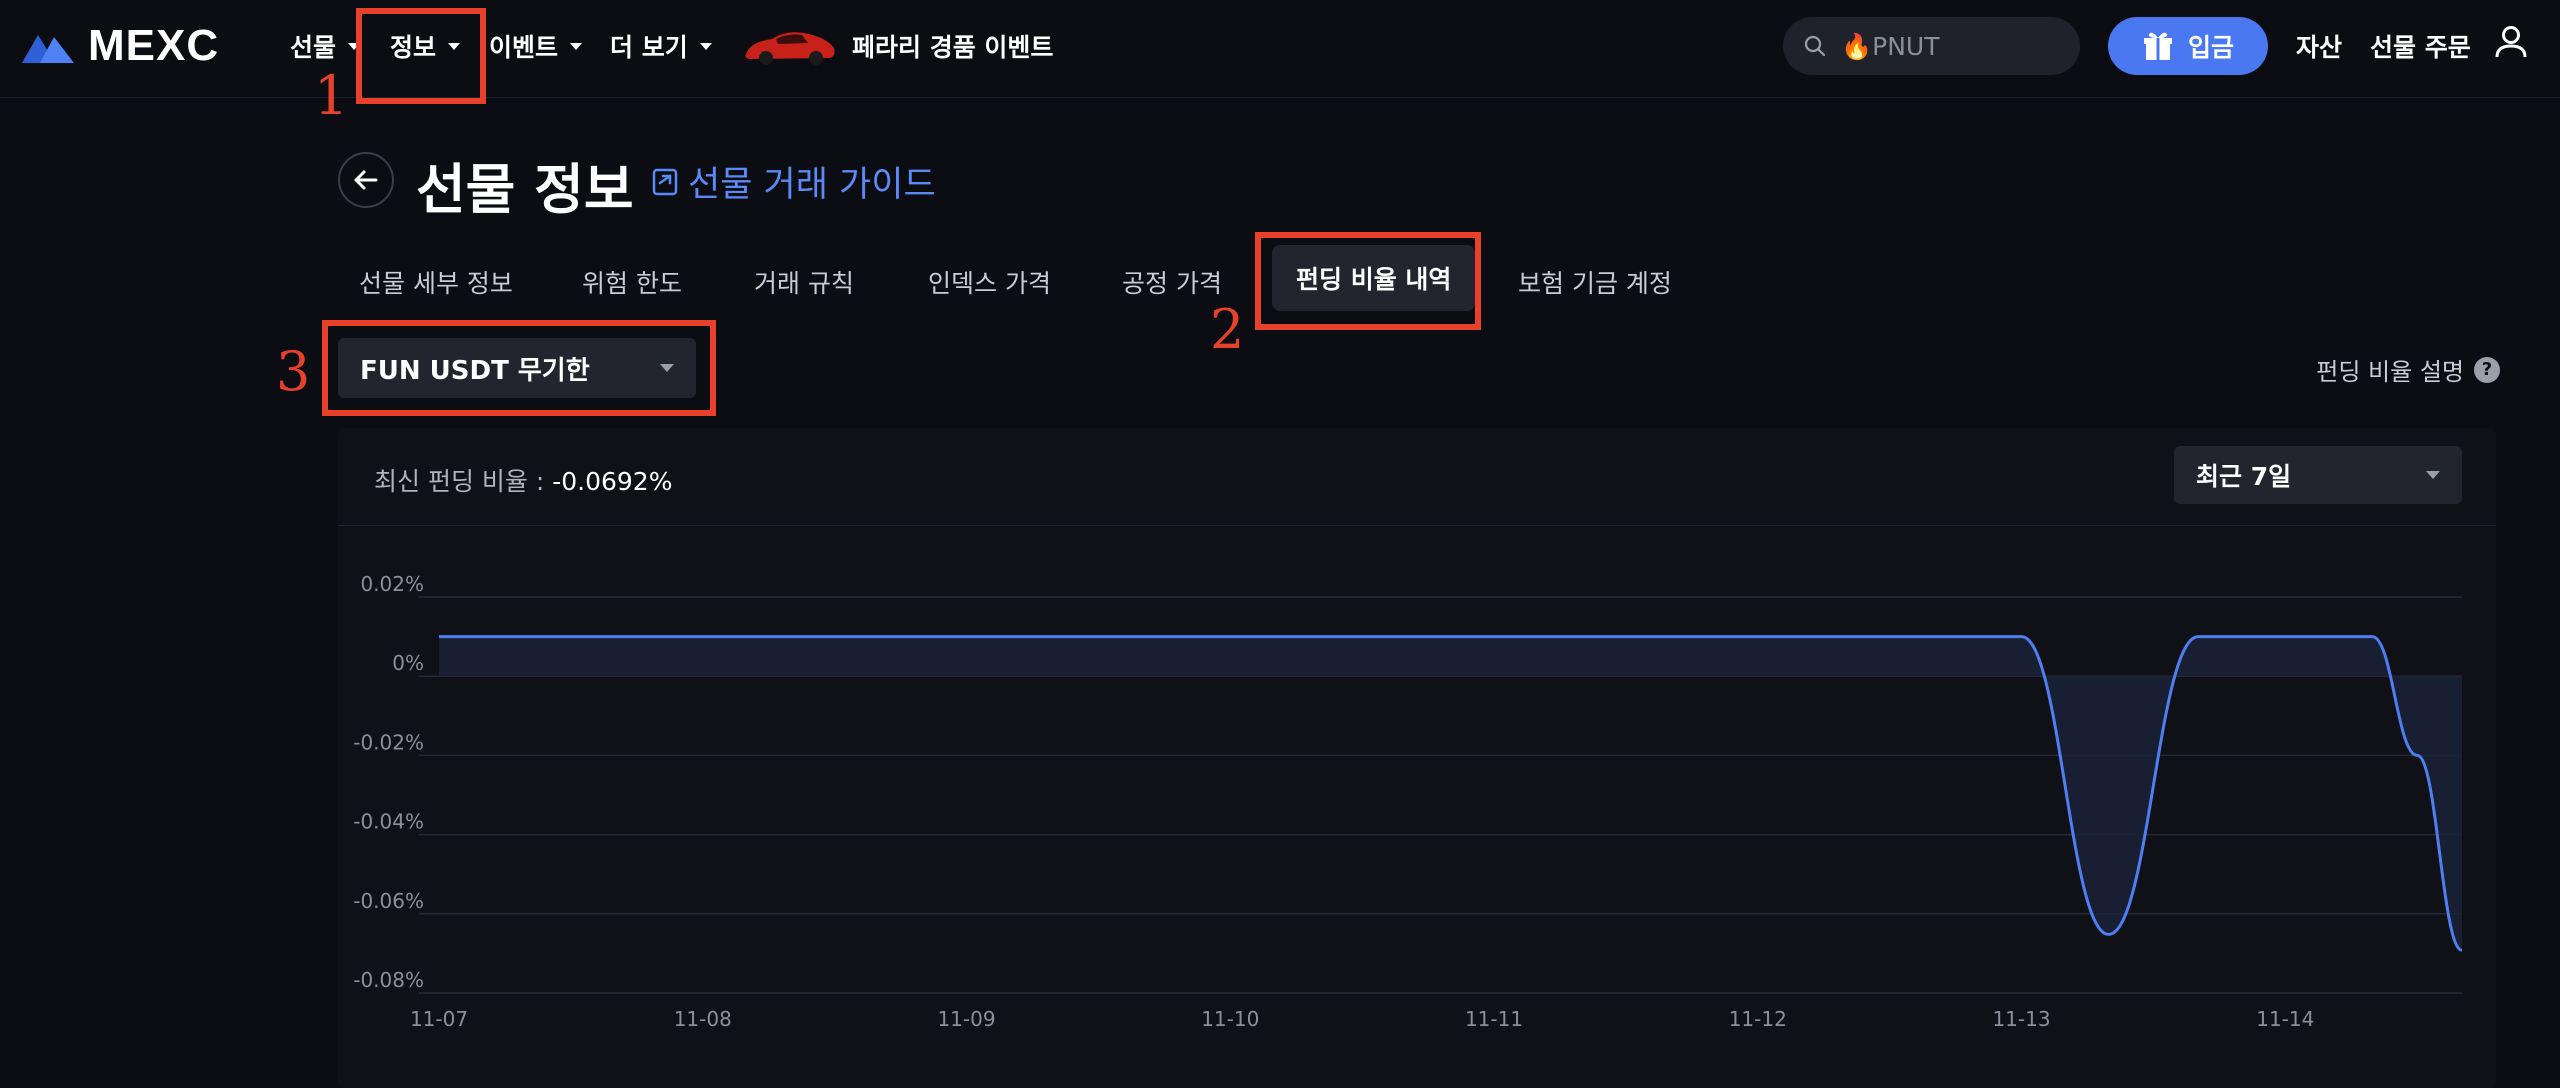  I want to click on deposit-button: 입금, so click(2188, 46).